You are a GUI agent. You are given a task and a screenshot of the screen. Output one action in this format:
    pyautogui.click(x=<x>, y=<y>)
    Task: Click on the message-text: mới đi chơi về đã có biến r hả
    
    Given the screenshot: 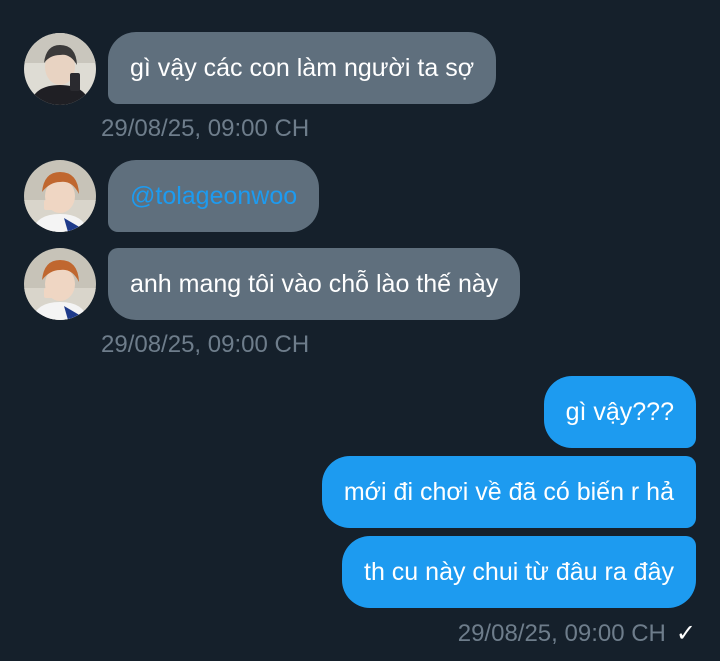 What is the action you would take?
    pyautogui.click(x=508, y=492)
    